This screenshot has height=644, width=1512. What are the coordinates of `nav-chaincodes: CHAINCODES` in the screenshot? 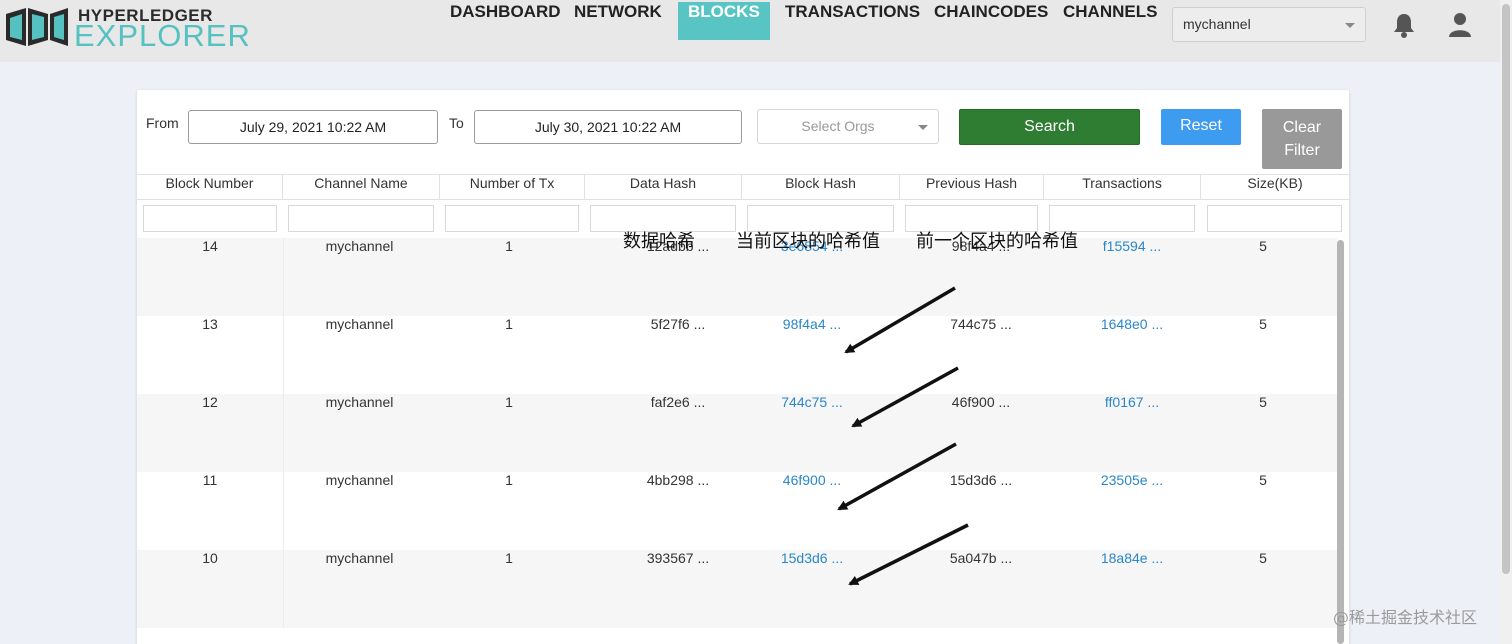 It's located at (991, 21).